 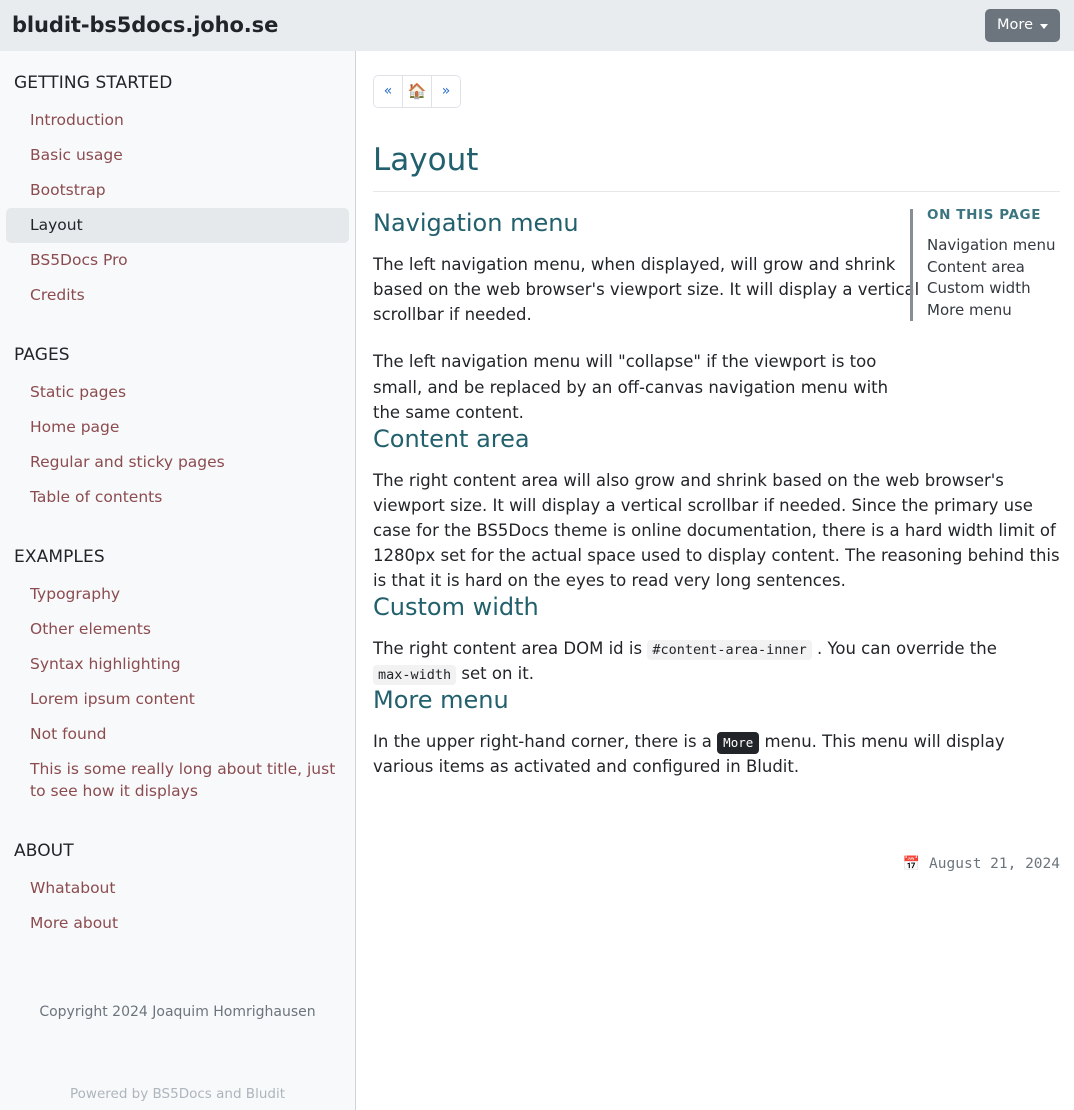 I want to click on sidebar-item-basic-usage: Basic usage, so click(x=177, y=155).